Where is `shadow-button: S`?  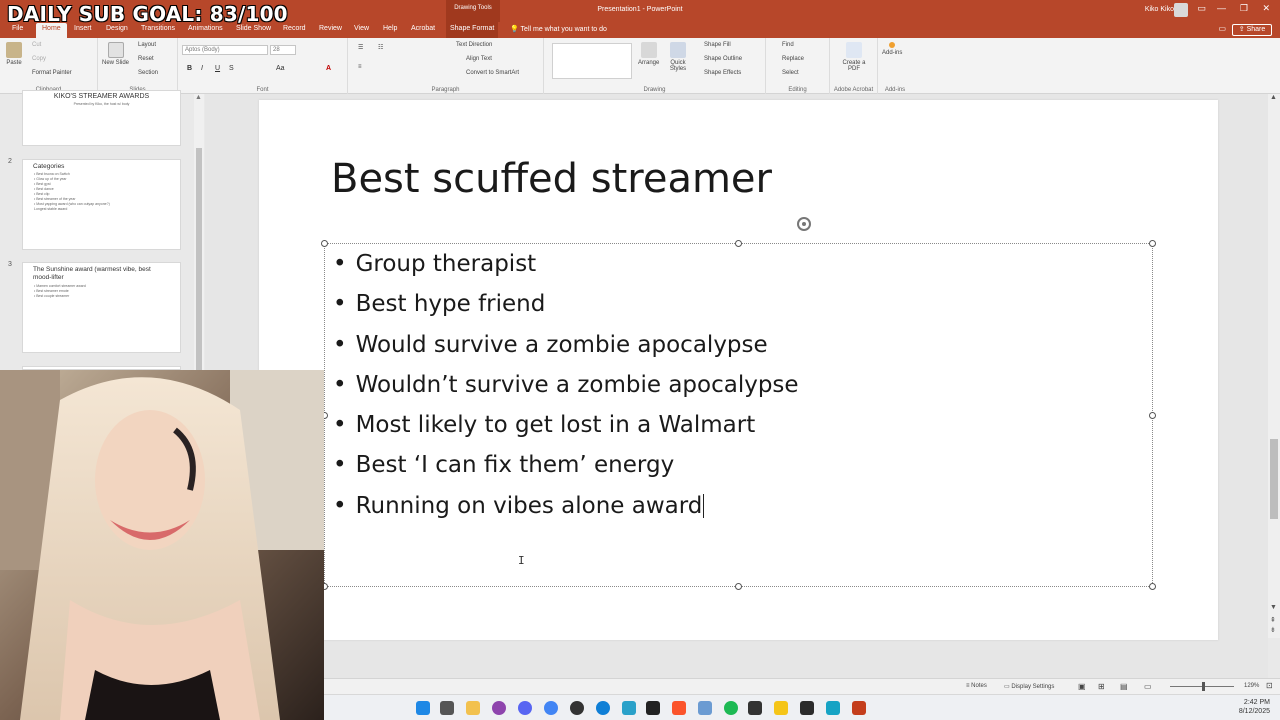 shadow-button: S is located at coordinates (231, 68).